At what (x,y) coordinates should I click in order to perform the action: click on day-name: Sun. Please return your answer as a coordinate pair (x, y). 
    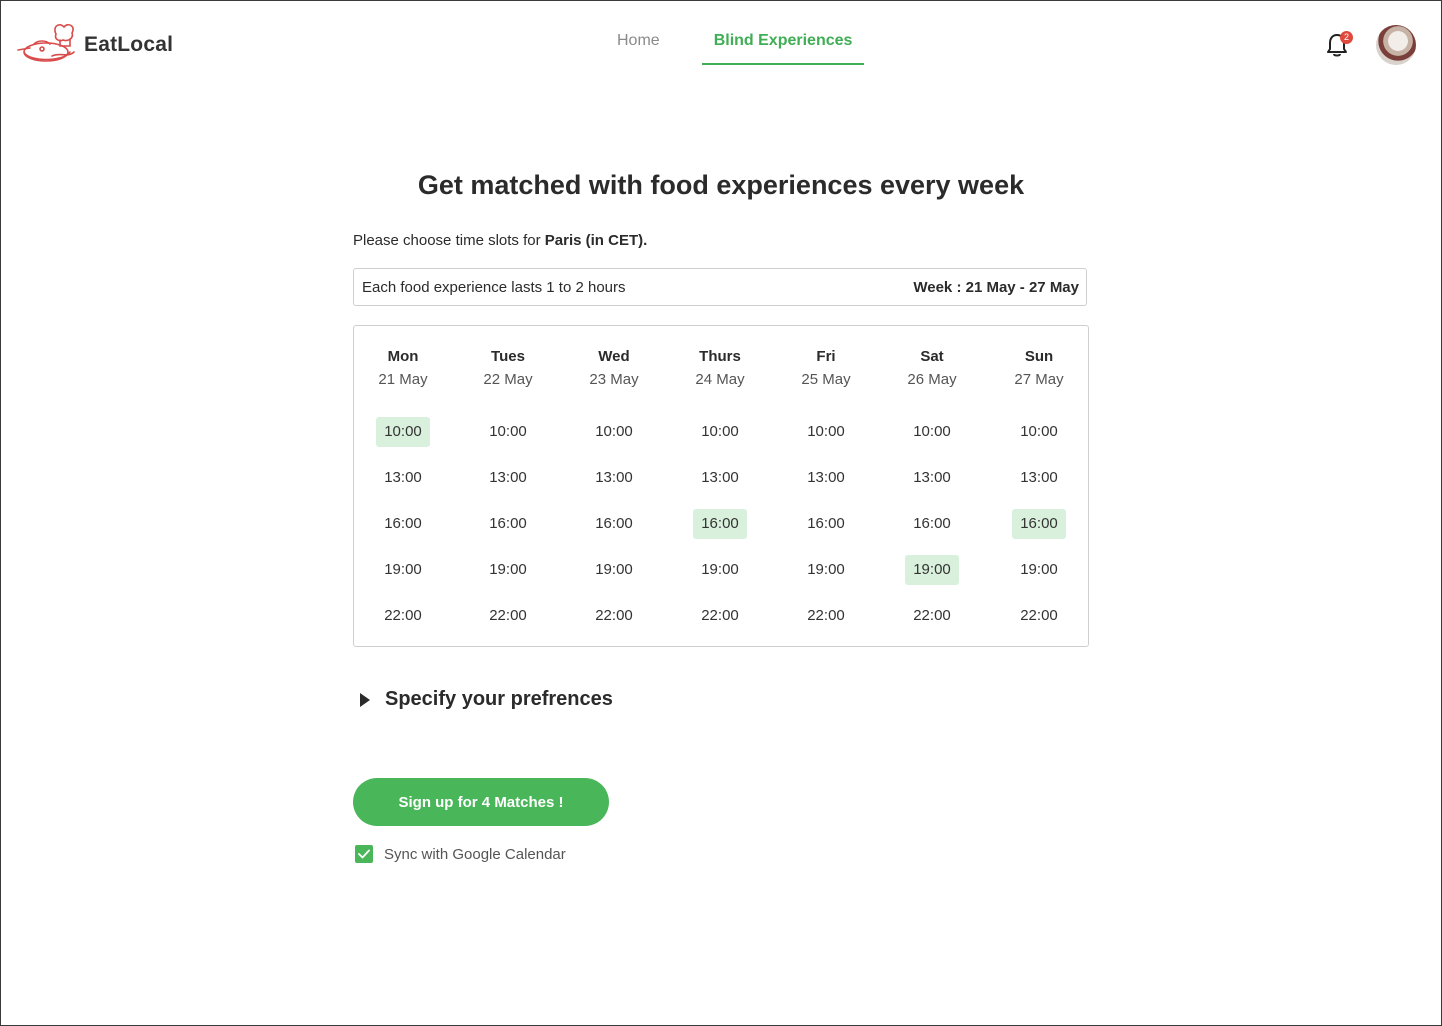
    Looking at the image, I should click on (1039, 356).